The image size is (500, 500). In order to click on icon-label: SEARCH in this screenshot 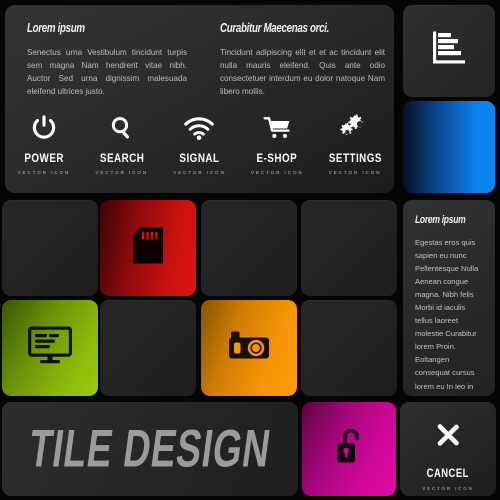, I will do `click(121, 158)`.